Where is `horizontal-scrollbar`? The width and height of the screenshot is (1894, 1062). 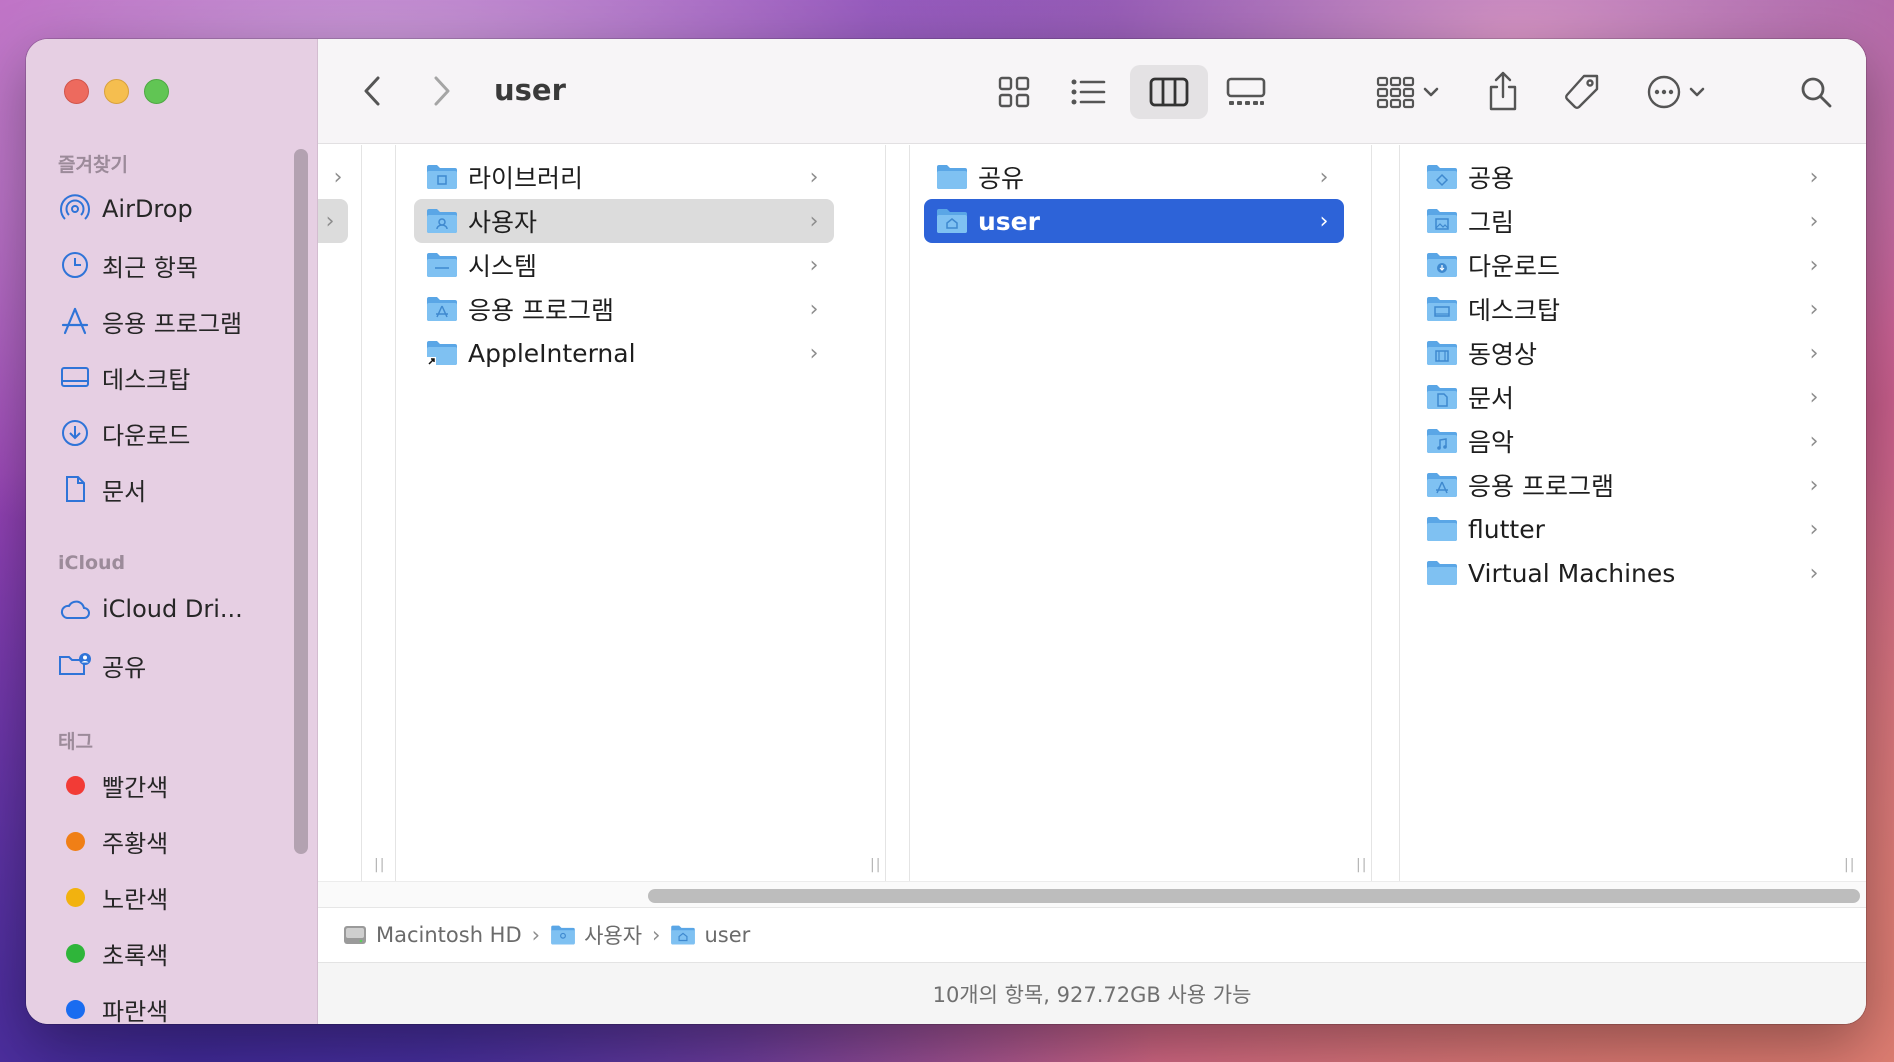 horizontal-scrollbar is located at coordinates (1092, 894).